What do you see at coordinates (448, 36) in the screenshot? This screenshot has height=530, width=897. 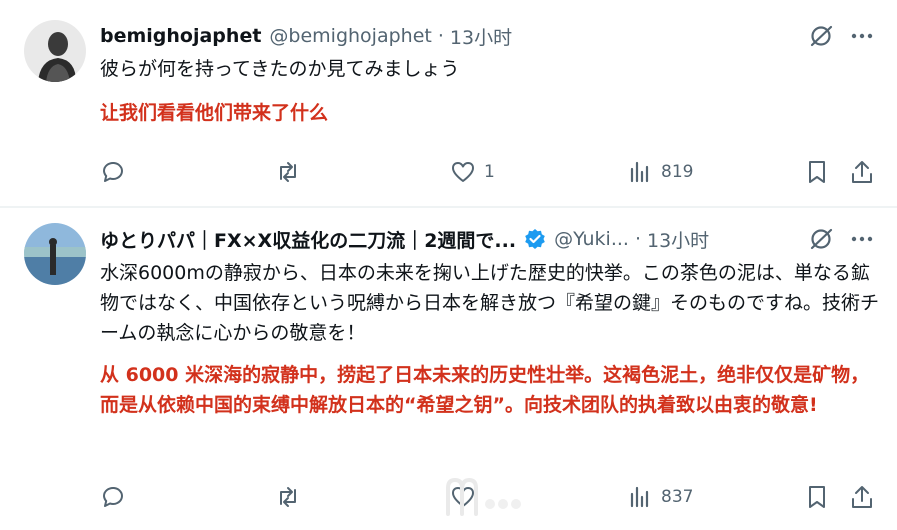 I see `post-header: bemighojaphet @bemighojaphet · 13小时` at bounding box center [448, 36].